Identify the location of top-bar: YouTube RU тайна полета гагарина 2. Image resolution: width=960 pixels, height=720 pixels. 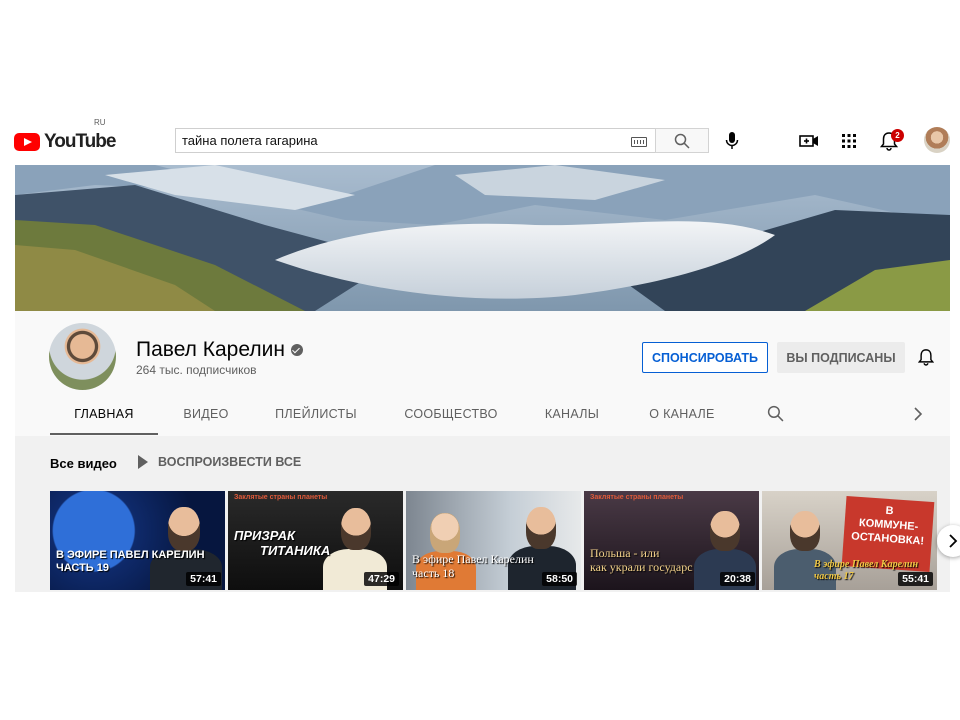
(480, 140).